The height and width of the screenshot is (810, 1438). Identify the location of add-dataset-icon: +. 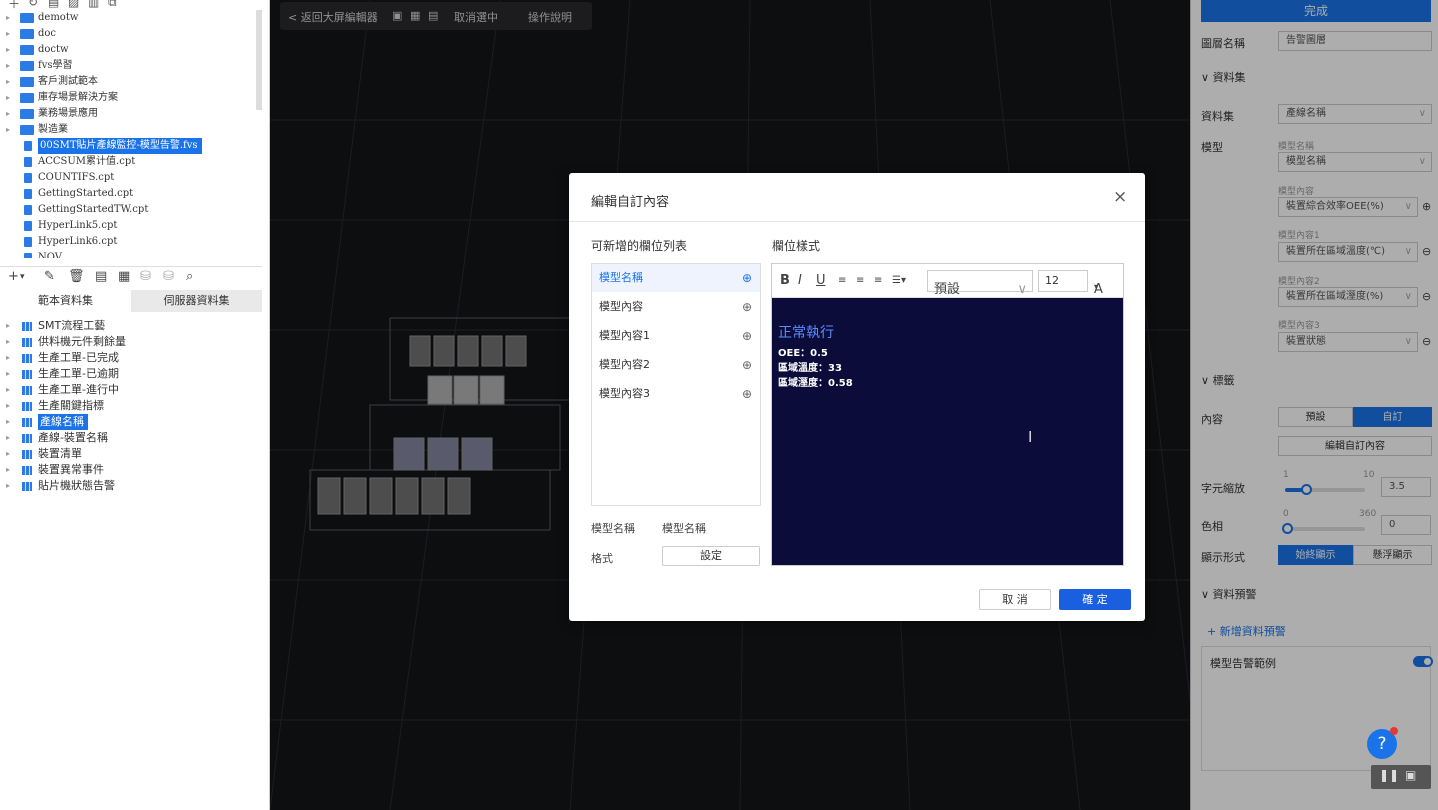
(13, 276).